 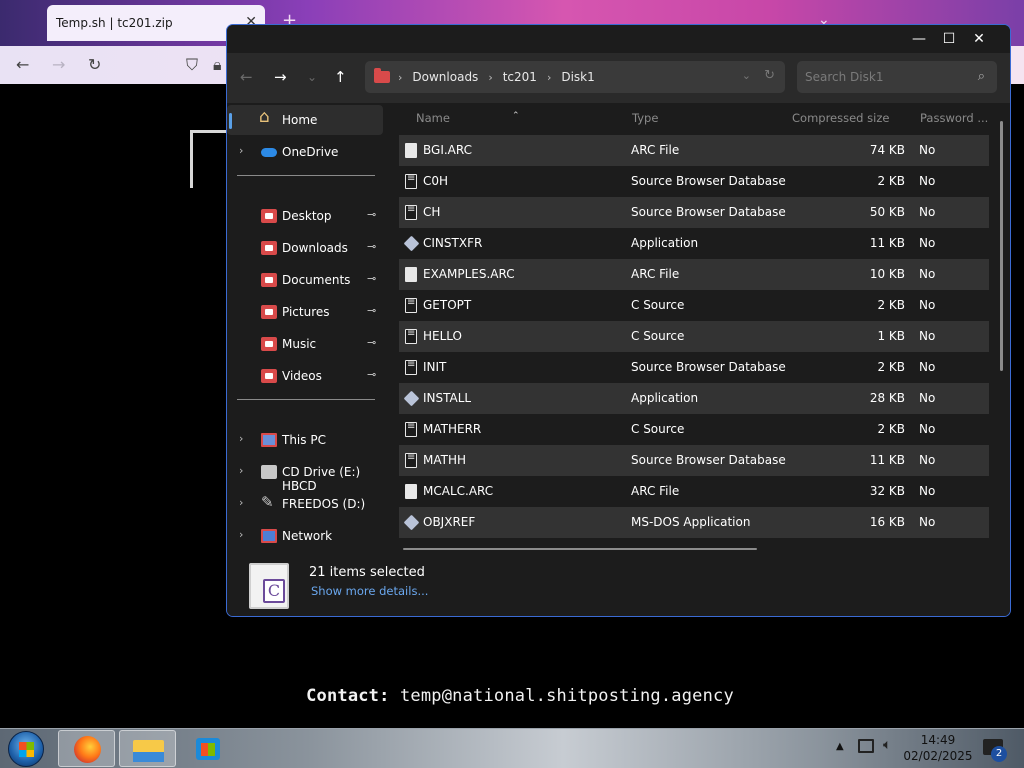 I want to click on windows-logo-icon, so click(x=26, y=749).